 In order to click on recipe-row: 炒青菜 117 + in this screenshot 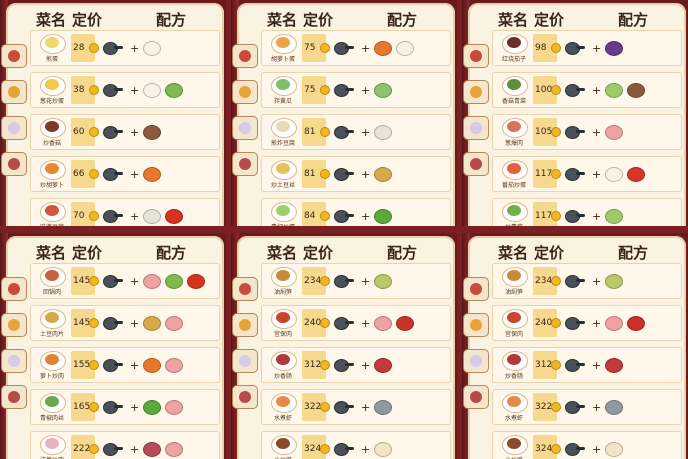, I will do `click(587, 212)`.